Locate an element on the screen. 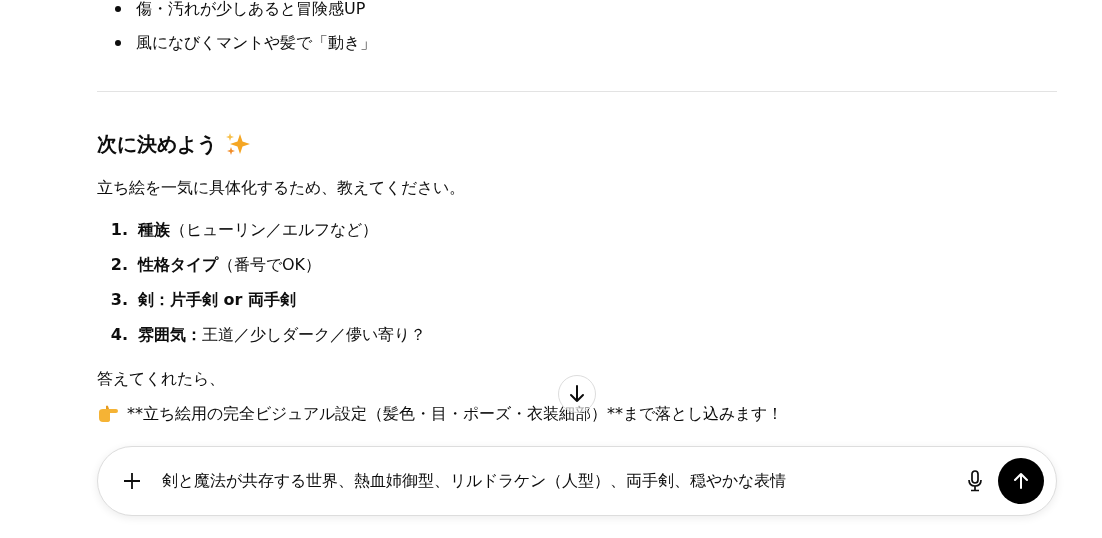 The image size is (1102, 538). down-arrow-icon is located at coordinates (577, 394).